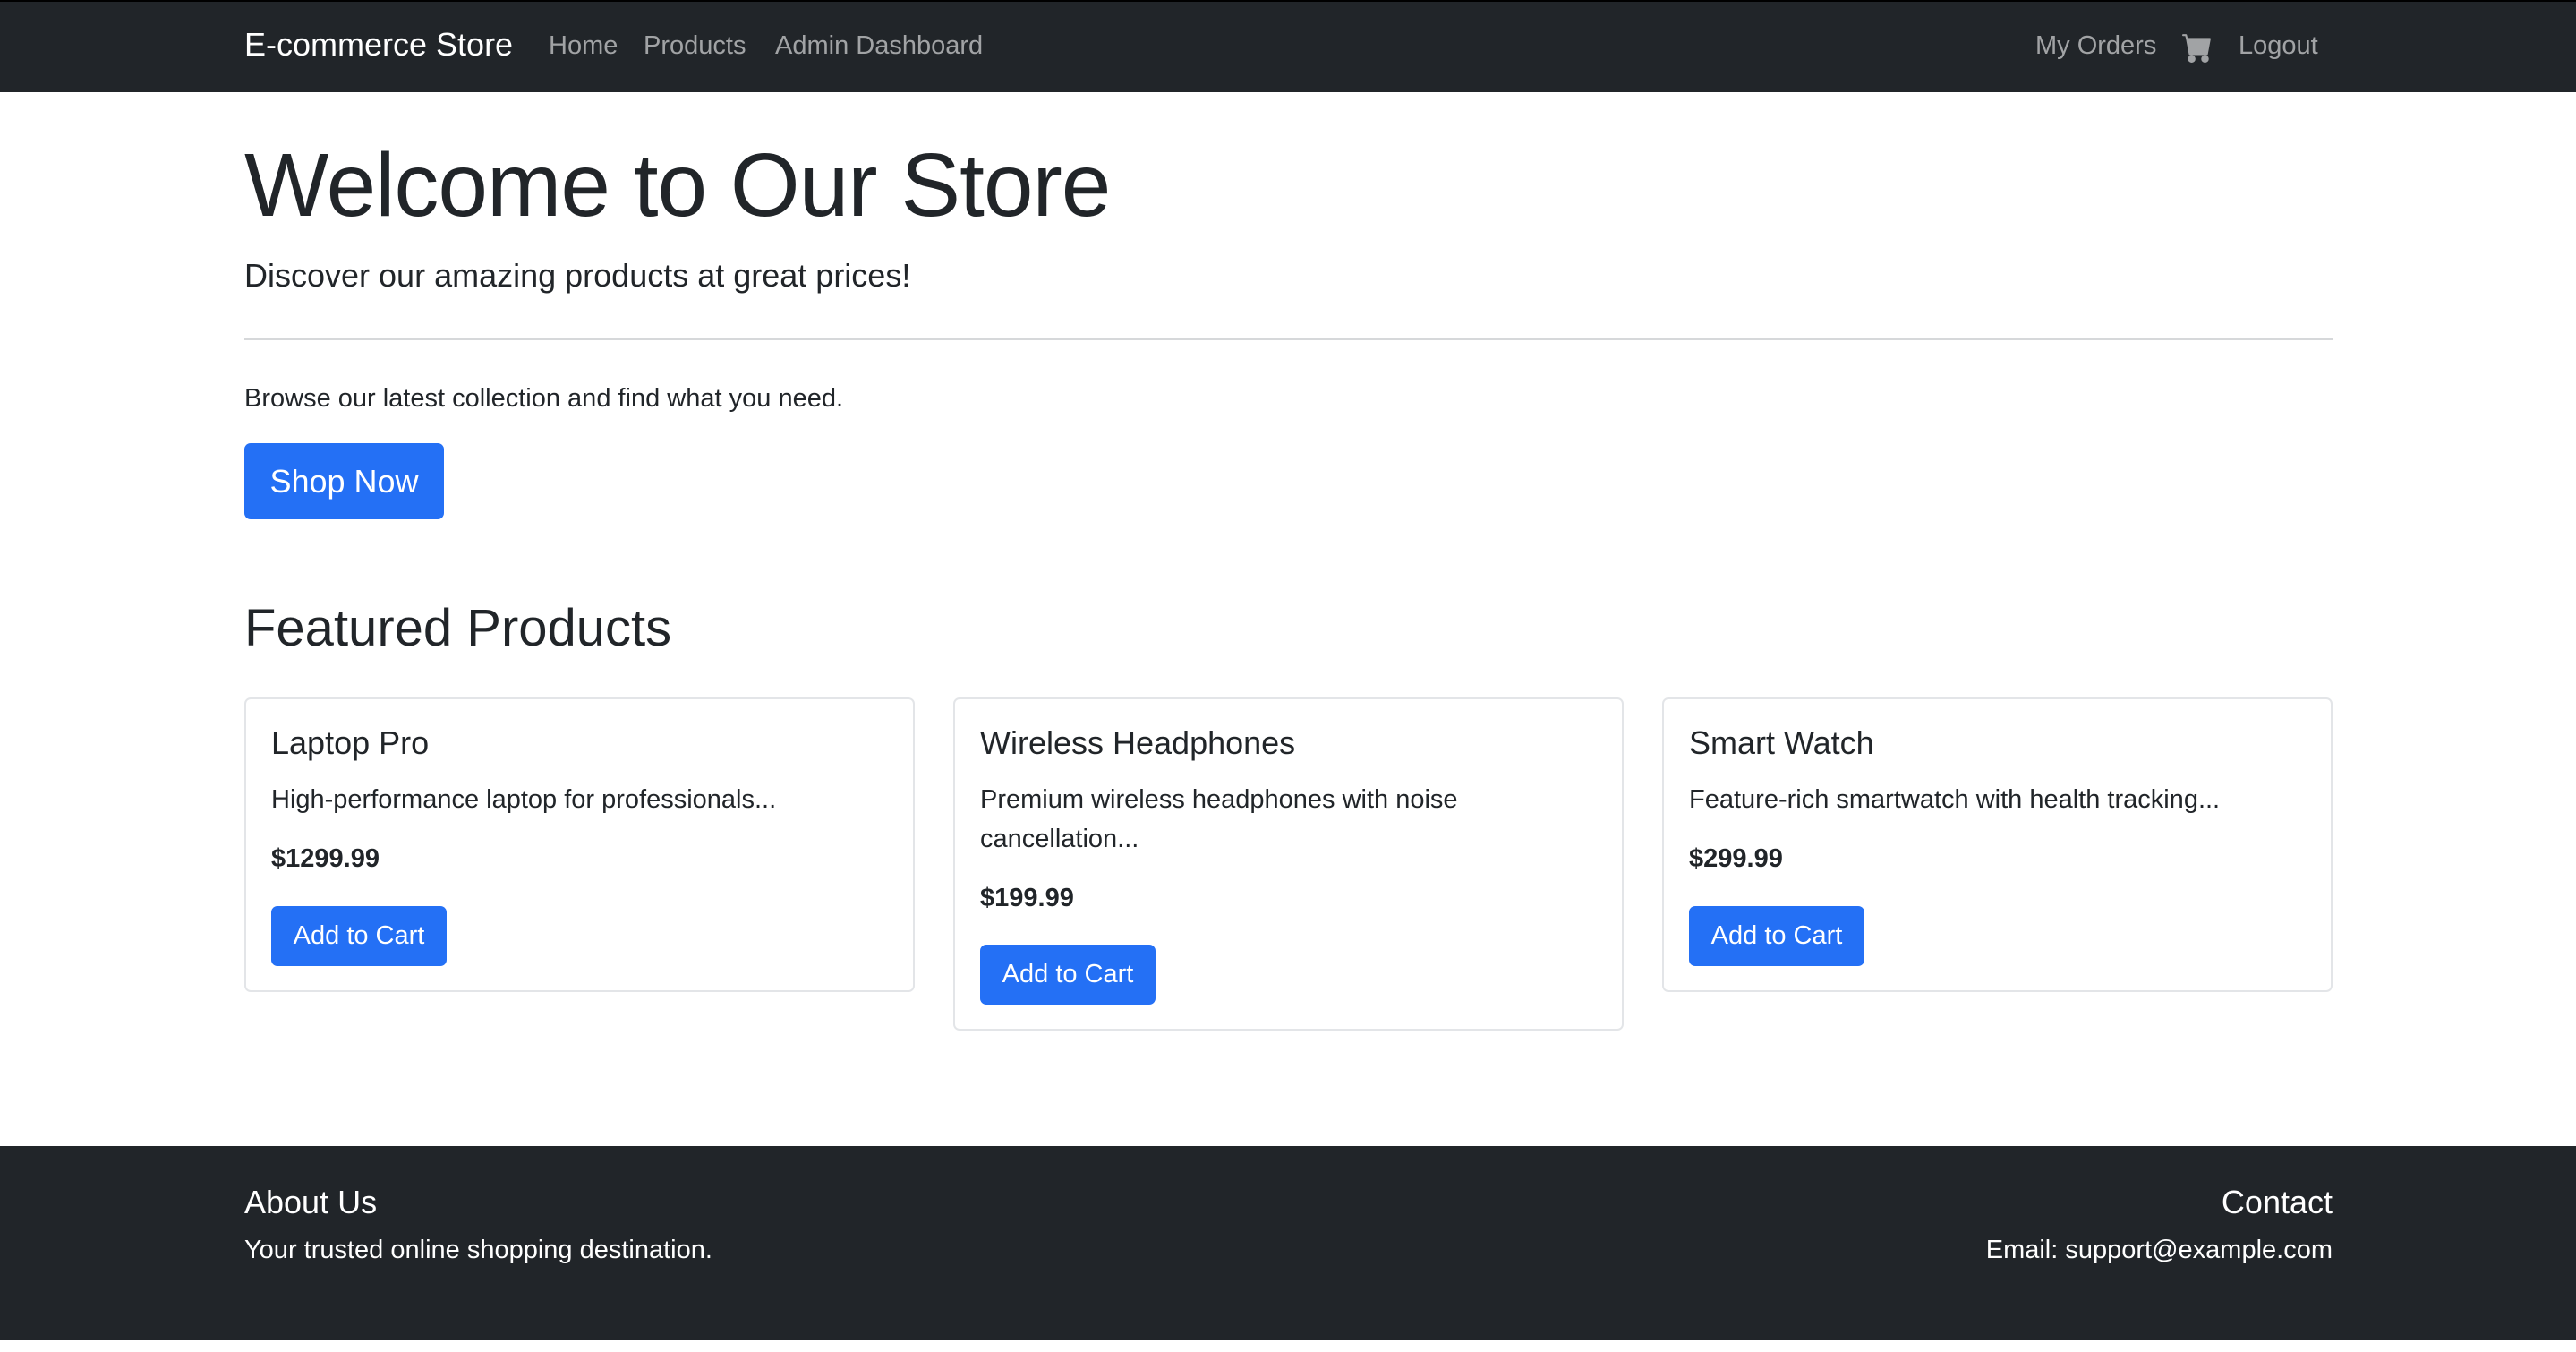  Describe the element at coordinates (1288, 339) in the screenshot. I see `hero-divider` at that location.